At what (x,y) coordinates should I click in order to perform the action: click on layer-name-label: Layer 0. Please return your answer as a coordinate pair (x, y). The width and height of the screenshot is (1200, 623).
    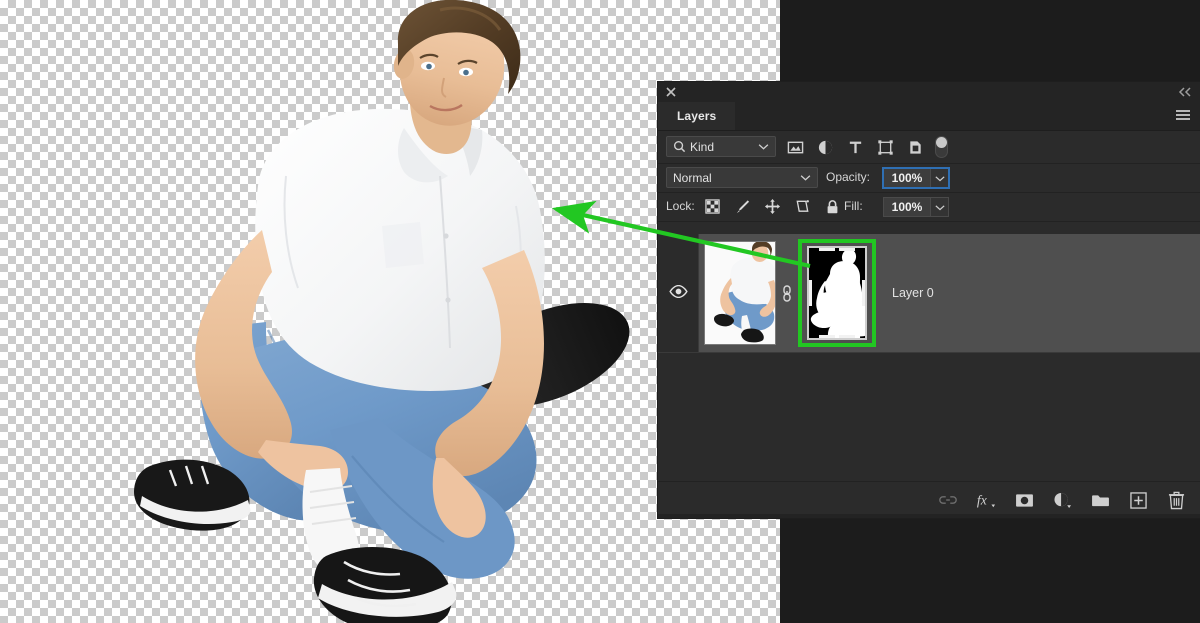
    Looking at the image, I should click on (913, 293).